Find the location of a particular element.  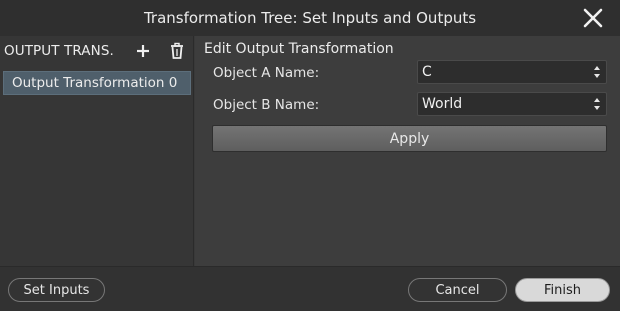

finish-button: Finish is located at coordinates (562, 290).